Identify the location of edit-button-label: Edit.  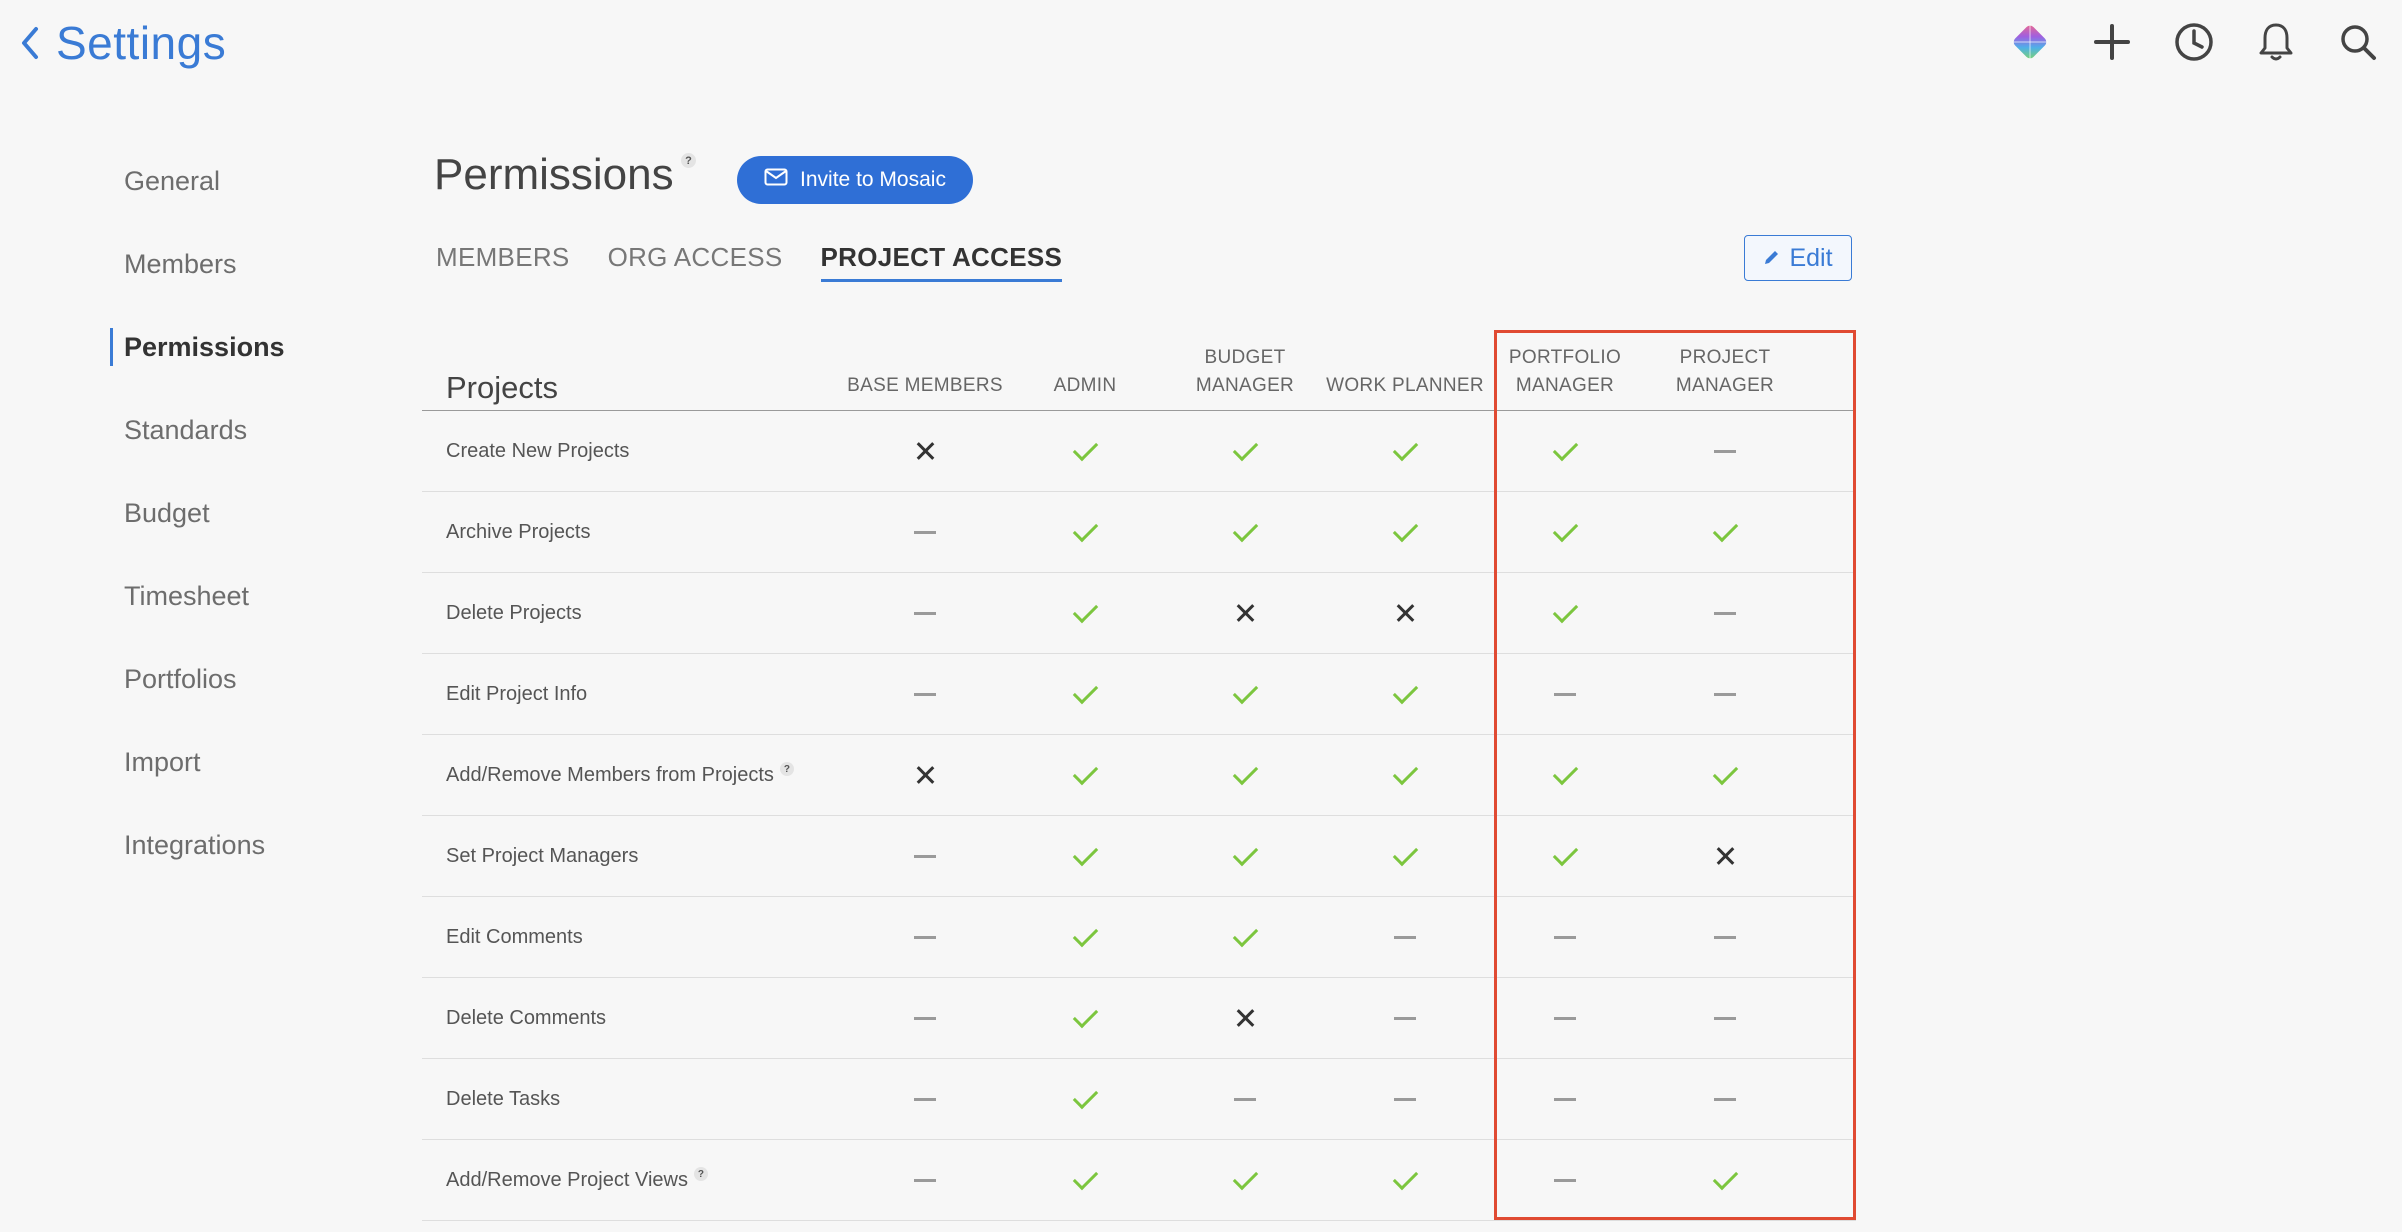
(1811, 257).